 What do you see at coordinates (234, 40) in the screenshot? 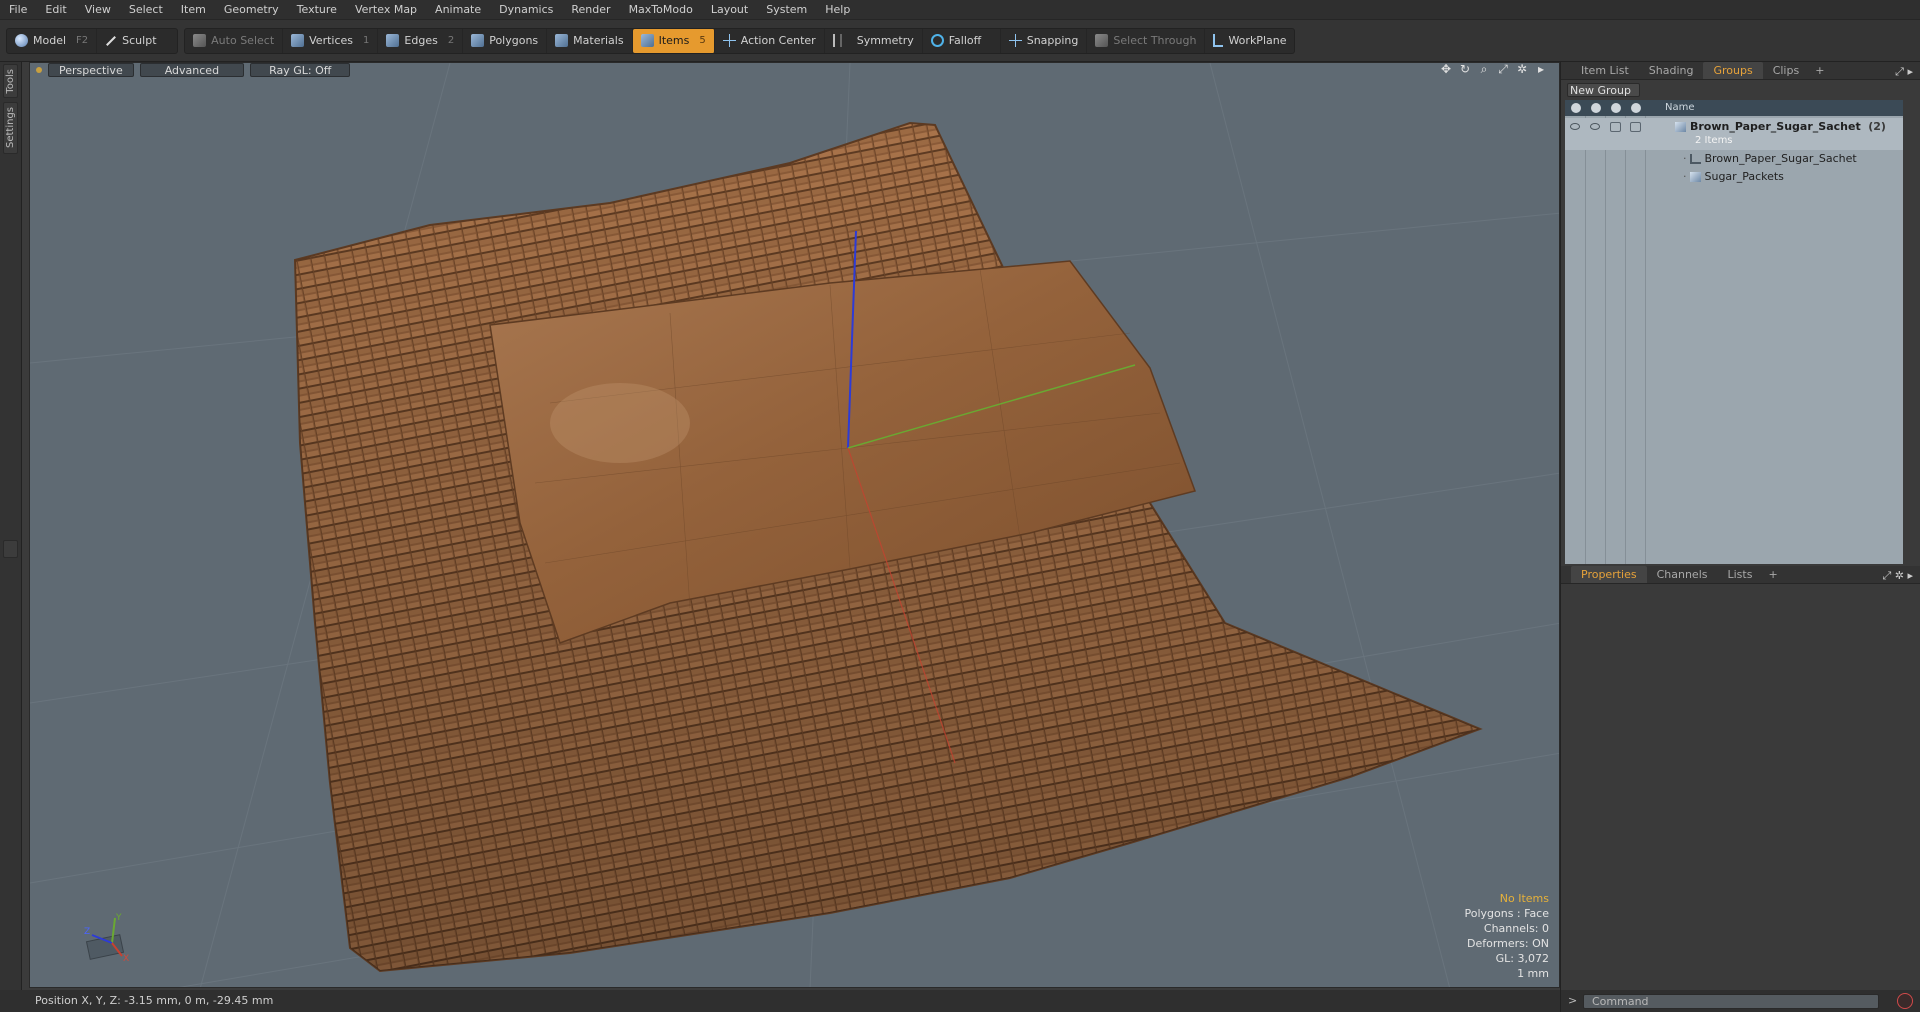
I see `auto-select-button: Auto Select` at bounding box center [234, 40].